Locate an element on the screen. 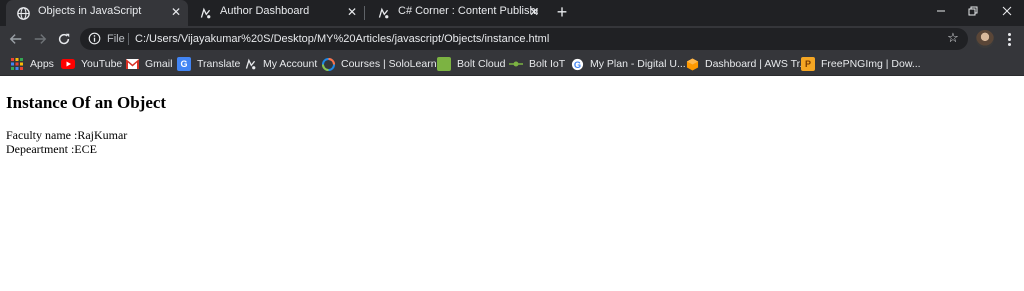 The height and width of the screenshot is (291, 1024). google-icon: G is located at coordinates (577, 64).